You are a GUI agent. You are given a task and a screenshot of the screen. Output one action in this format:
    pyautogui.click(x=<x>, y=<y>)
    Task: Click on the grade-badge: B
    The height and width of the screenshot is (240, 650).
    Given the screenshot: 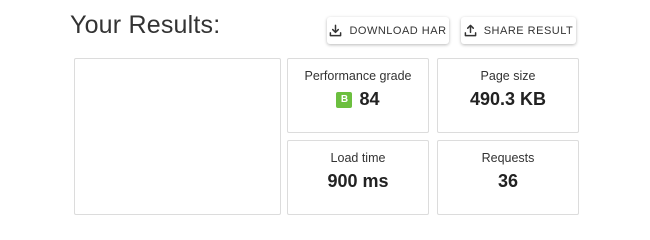 What is the action you would take?
    pyautogui.click(x=344, y=99)
    